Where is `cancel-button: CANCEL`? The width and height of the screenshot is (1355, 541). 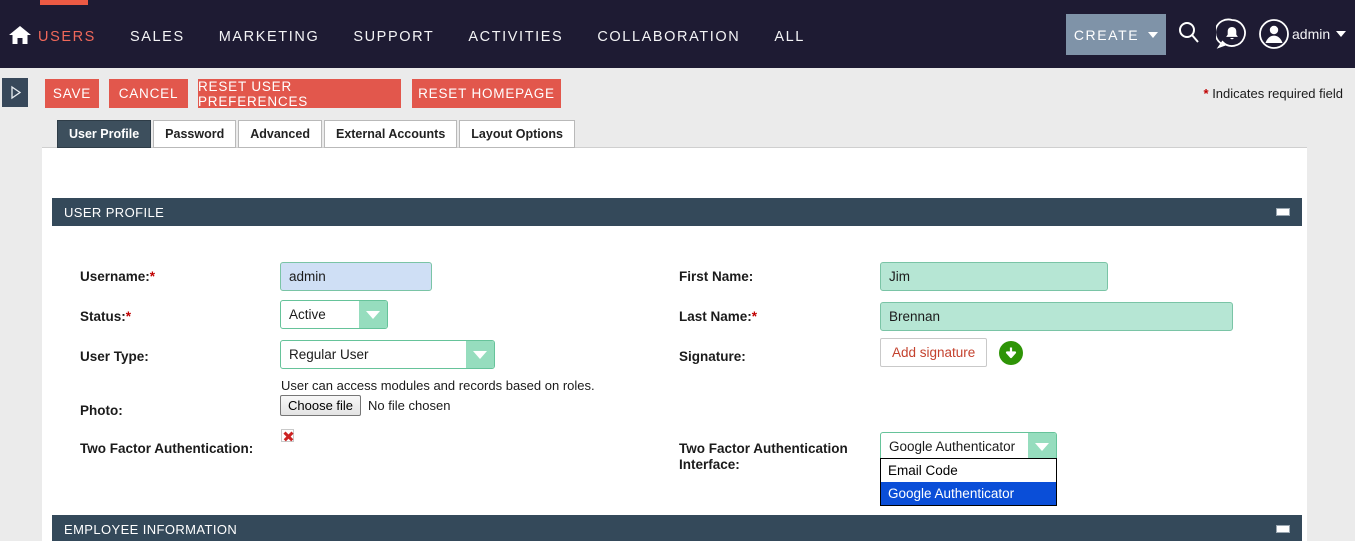 cancel-button: CANCEL is located at coordinates (148, 93).